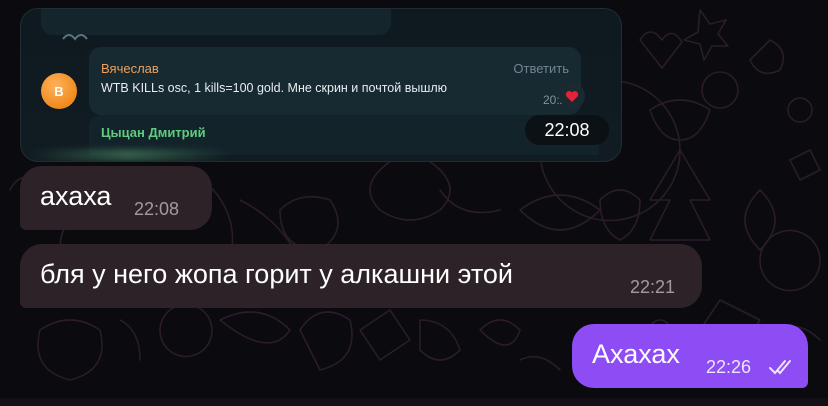 Image resolution: width=828 pixels, height=406 pixels. Describe the element at coordinates (567, 130) in the screenshot. I see `image-time-badge: 22:08` at that location.